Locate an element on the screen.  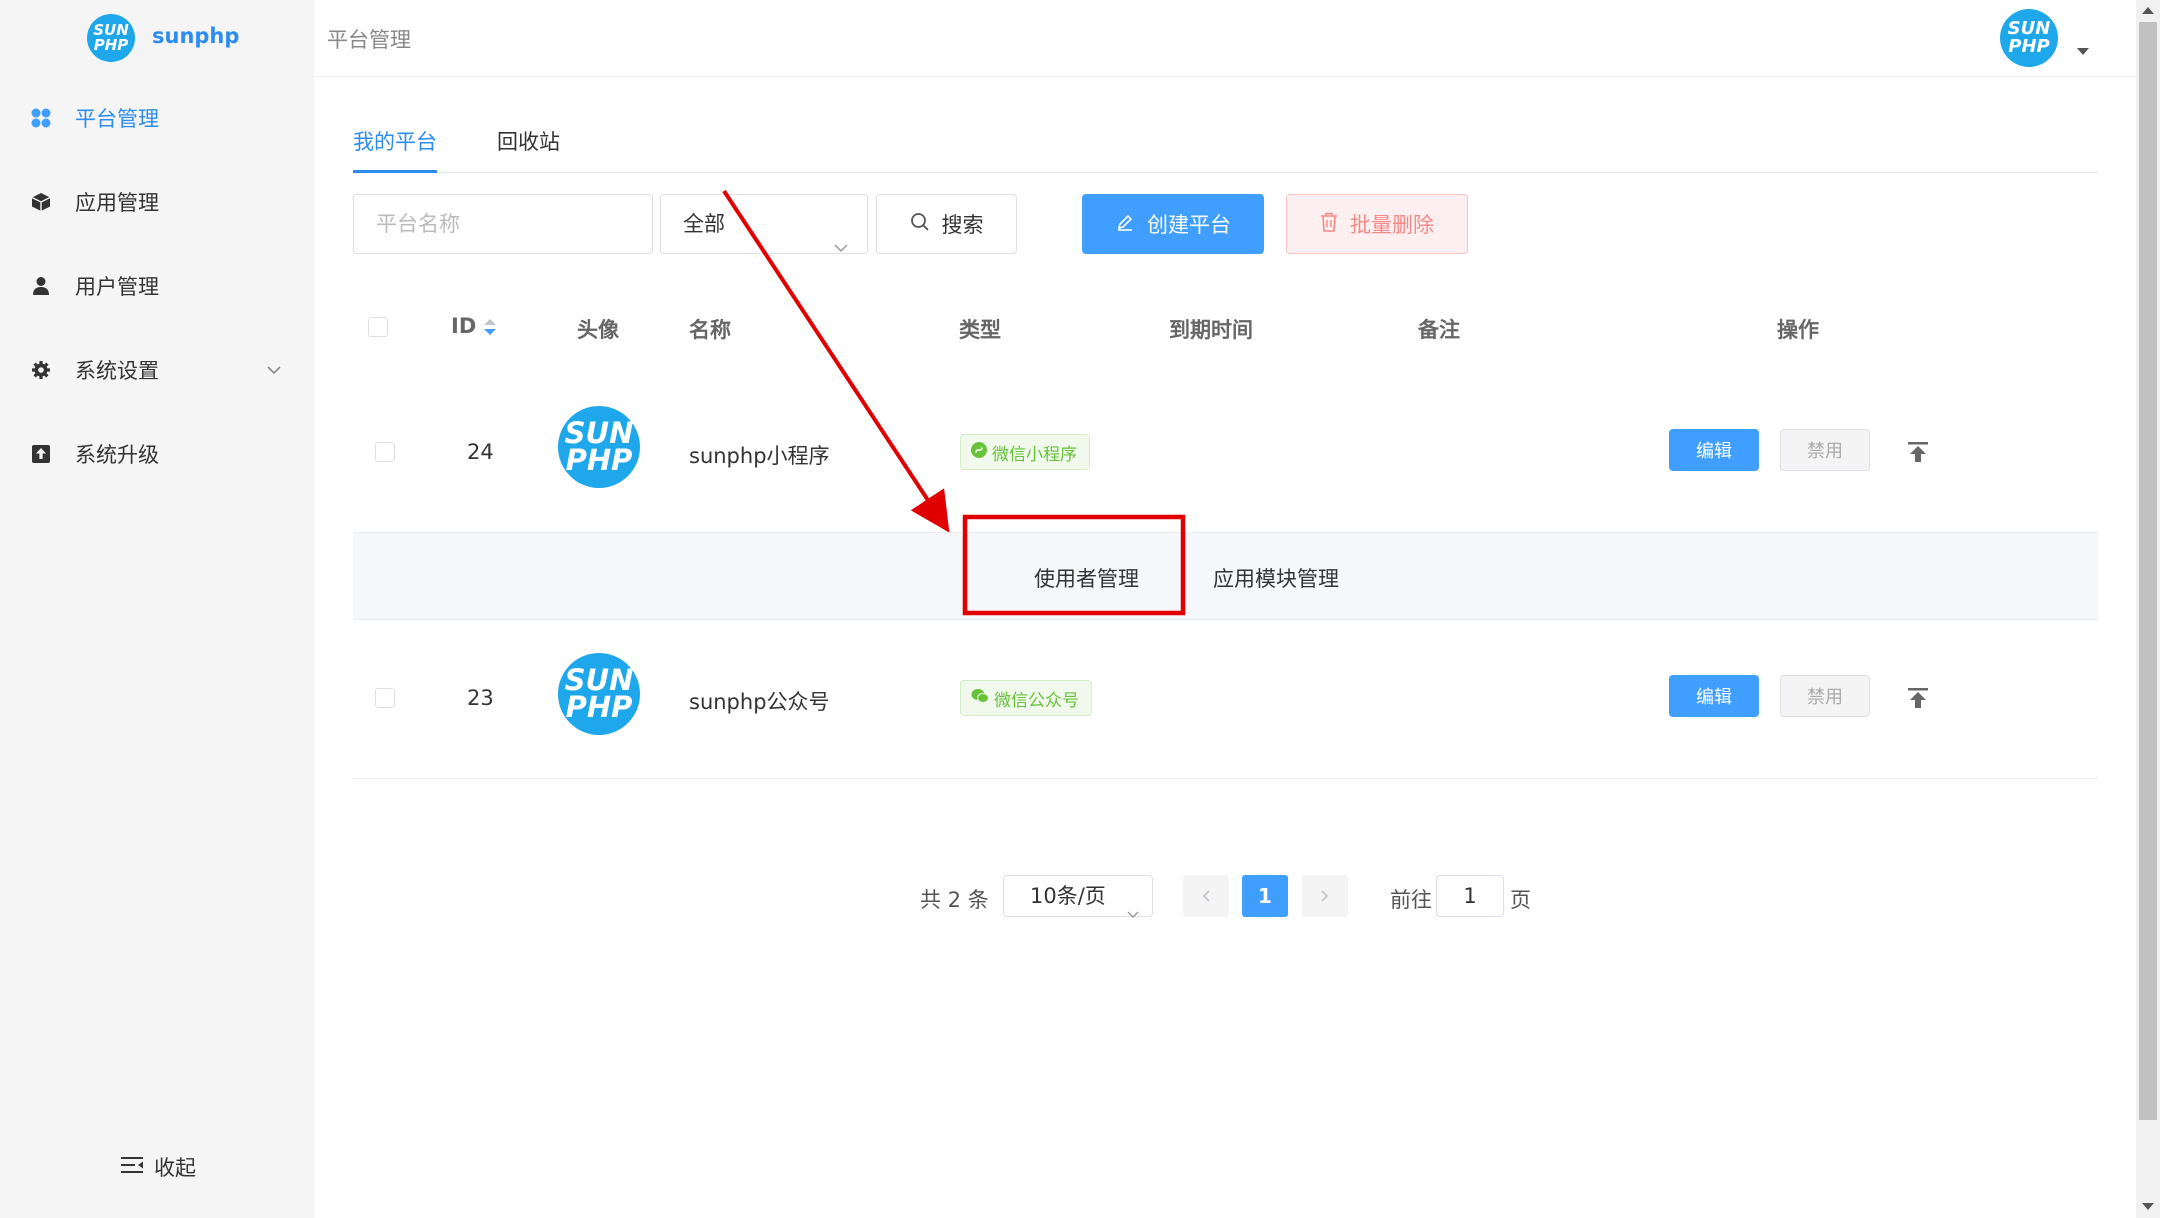
sidebar-item-label: 应用管理 is located at coordinates (117, 203).